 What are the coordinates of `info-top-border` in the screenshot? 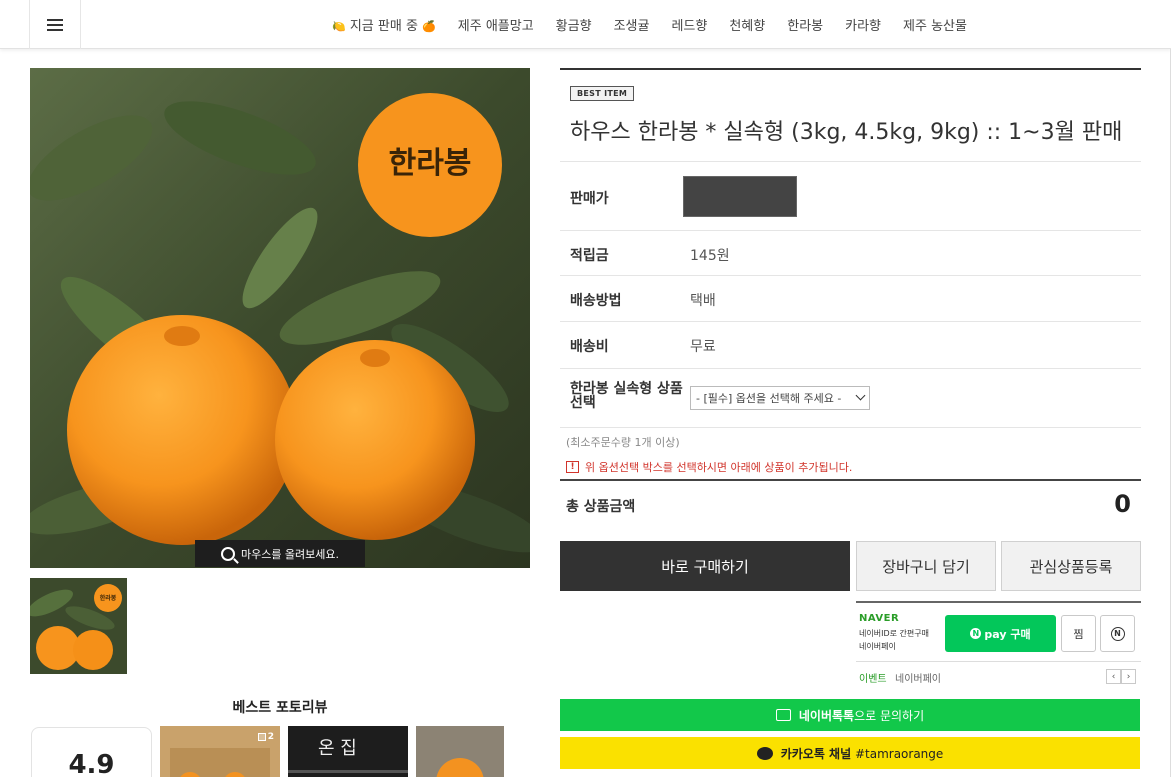 It's located at (850, 69).